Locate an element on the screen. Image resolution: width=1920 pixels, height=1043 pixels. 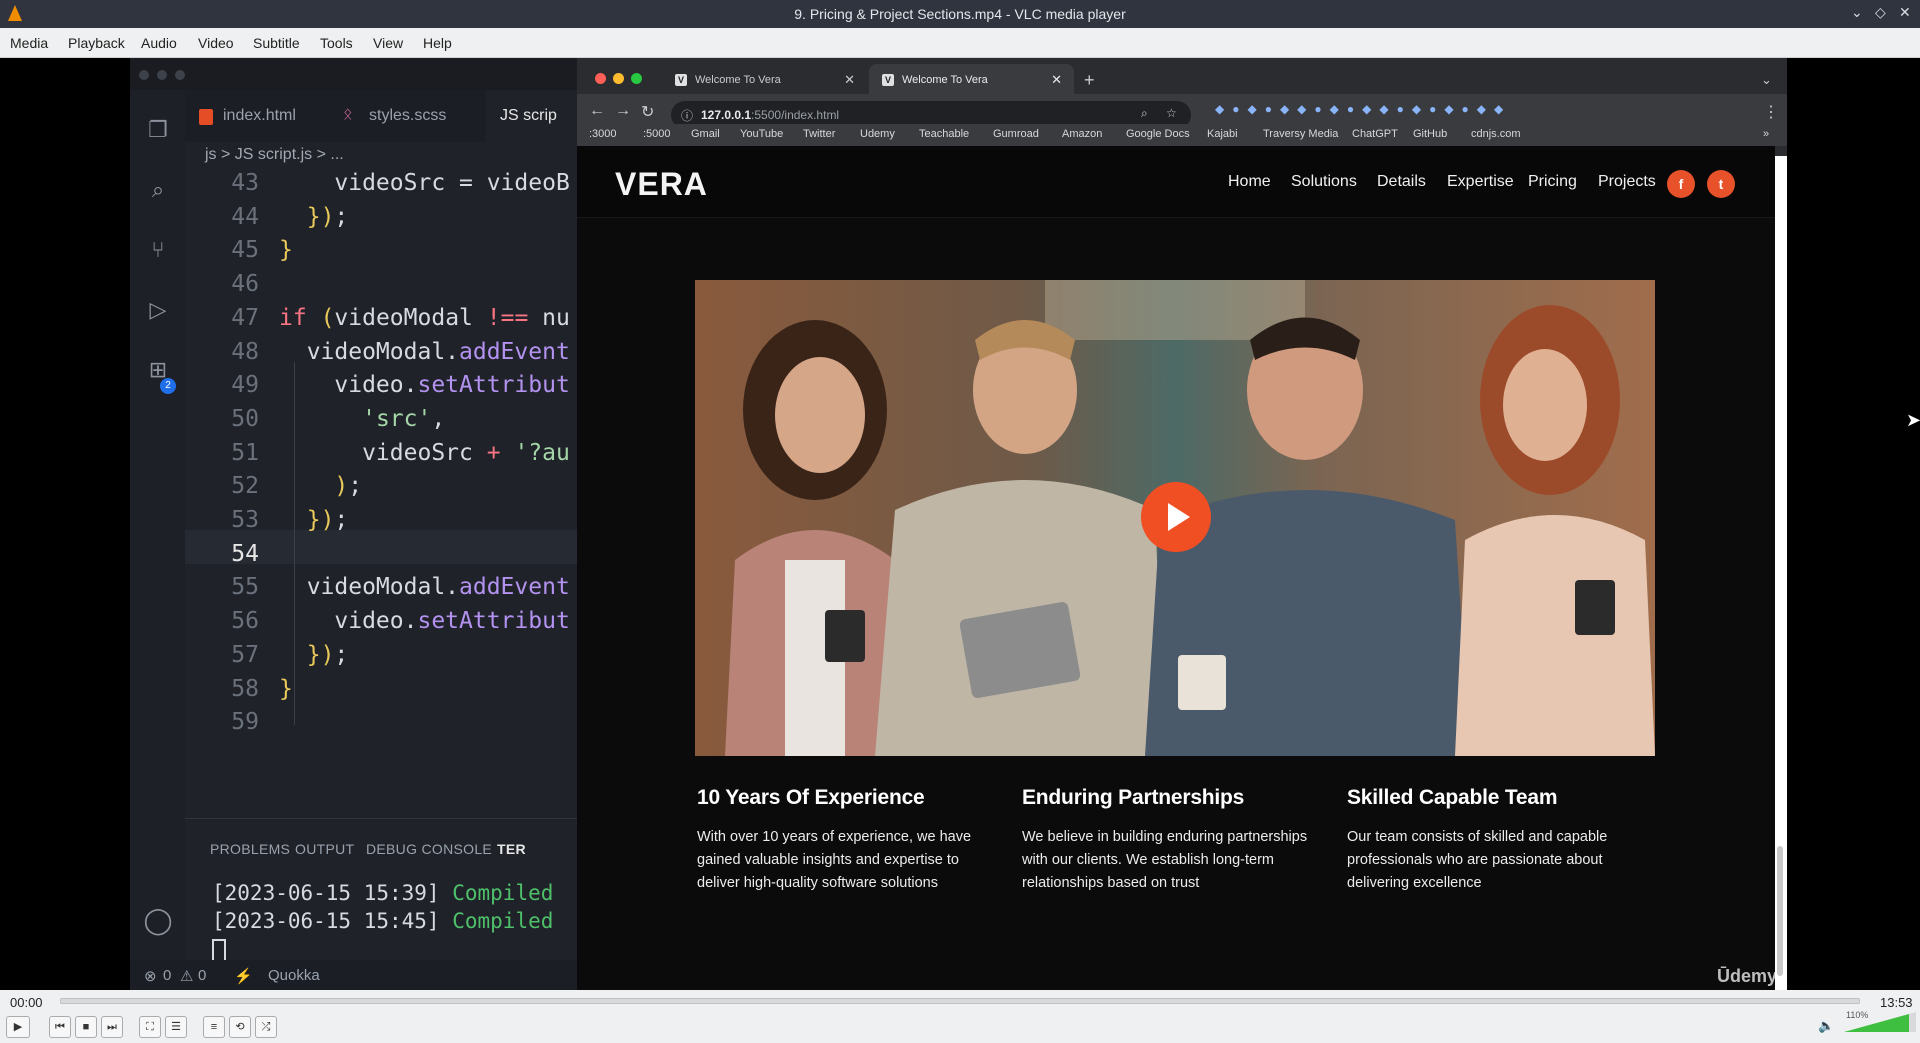
bookmark: Traversy Media is located at coordinates (1300, 134).